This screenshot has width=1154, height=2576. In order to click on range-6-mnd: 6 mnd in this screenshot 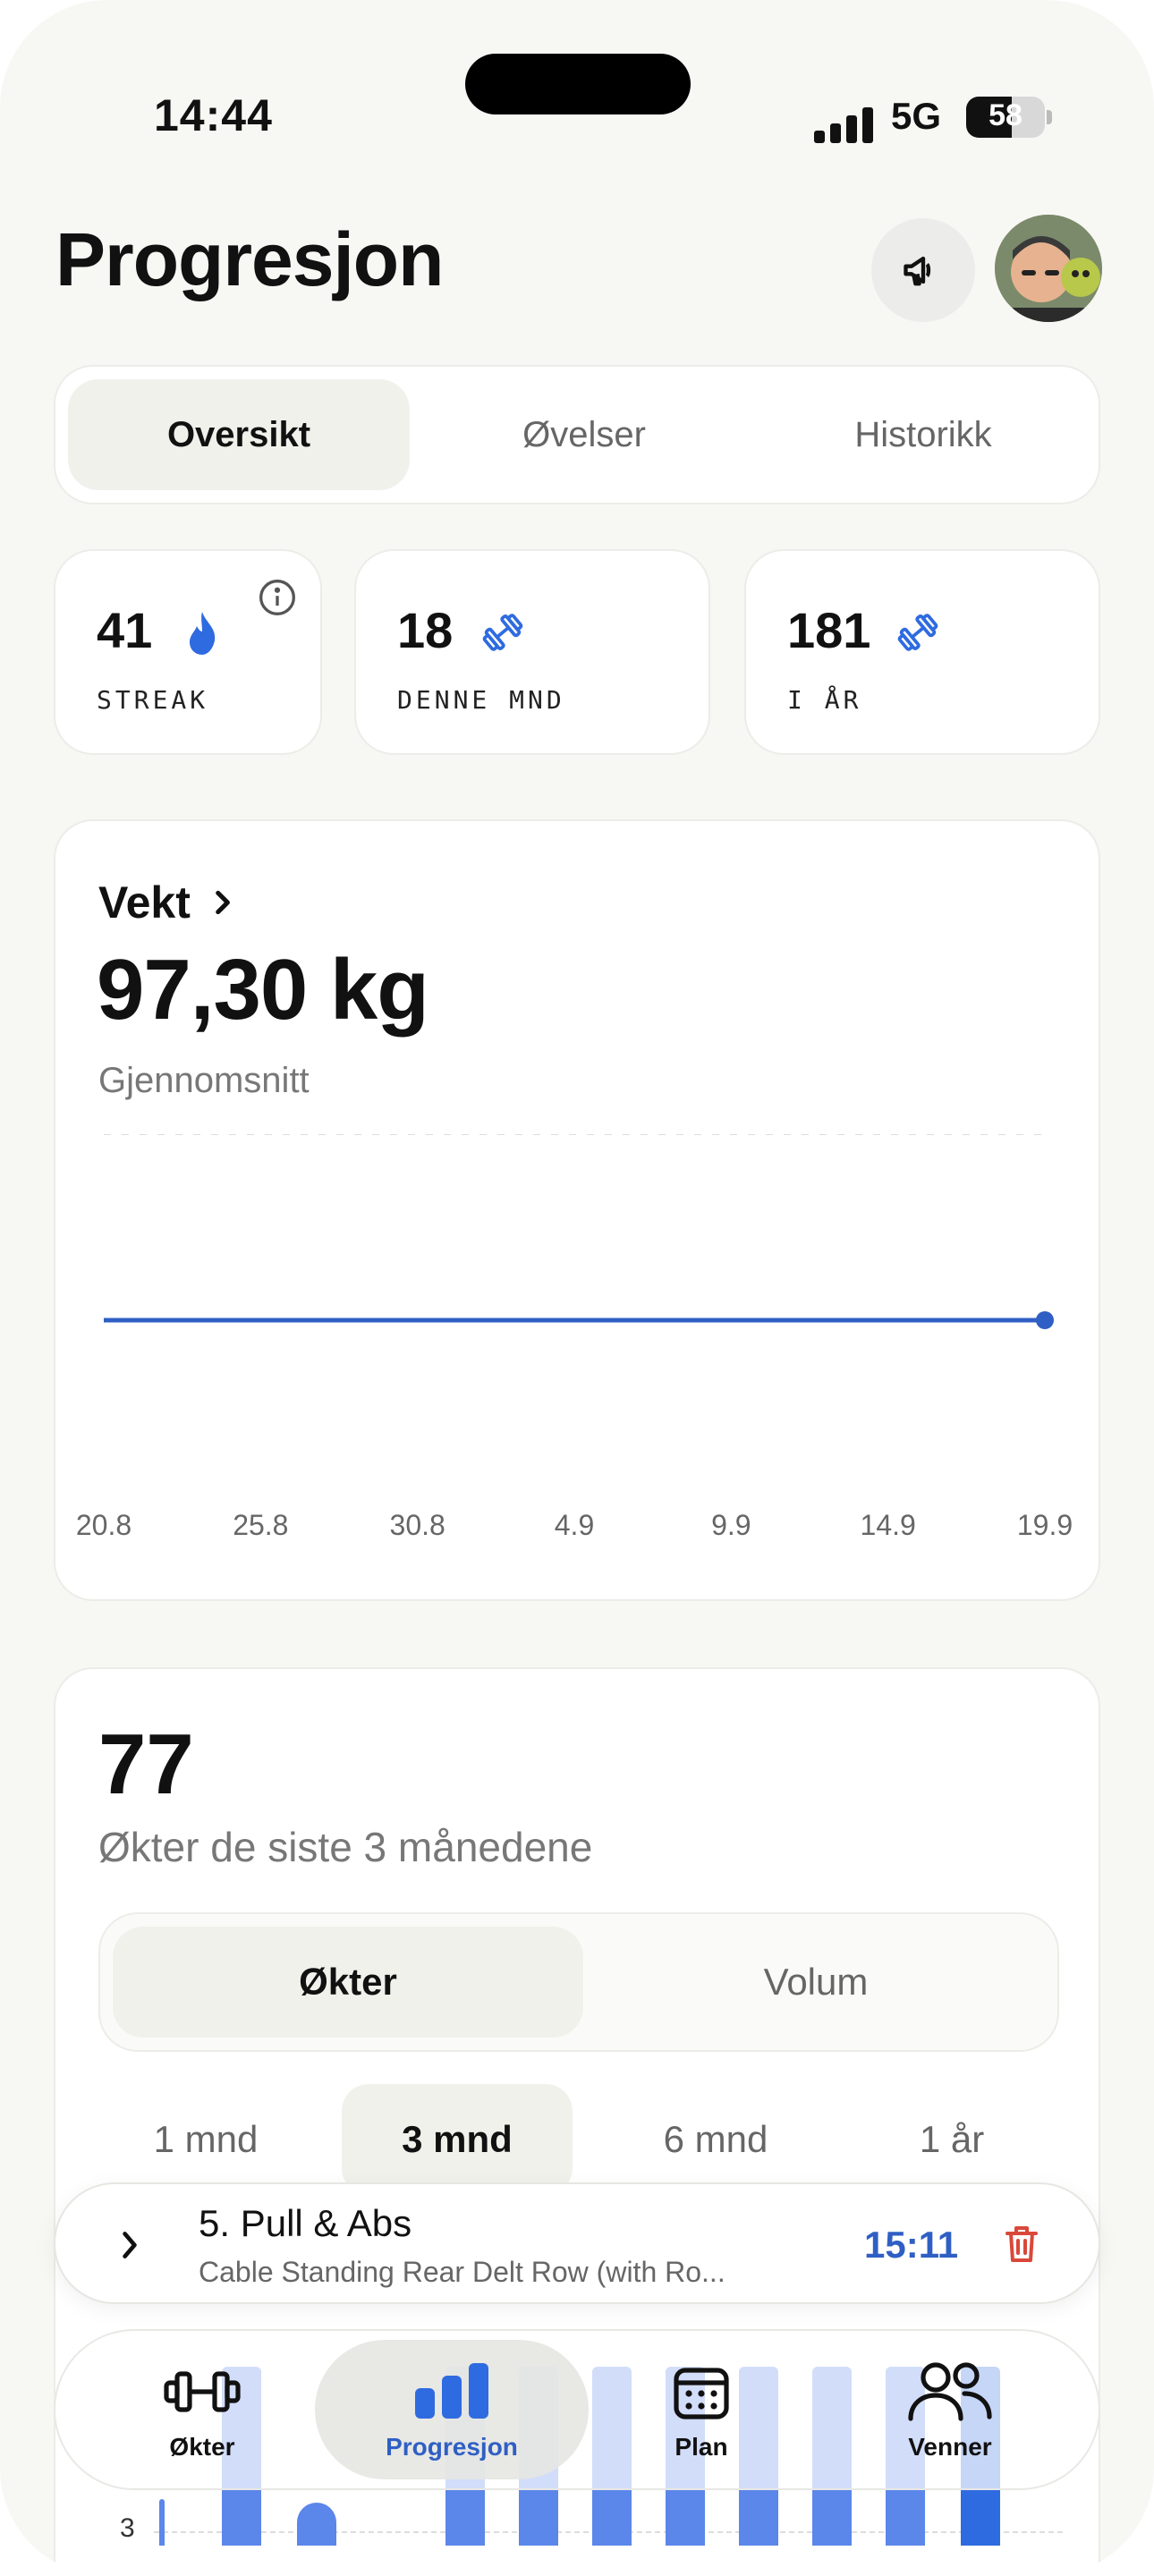, I will do `click(715, 2139)`.